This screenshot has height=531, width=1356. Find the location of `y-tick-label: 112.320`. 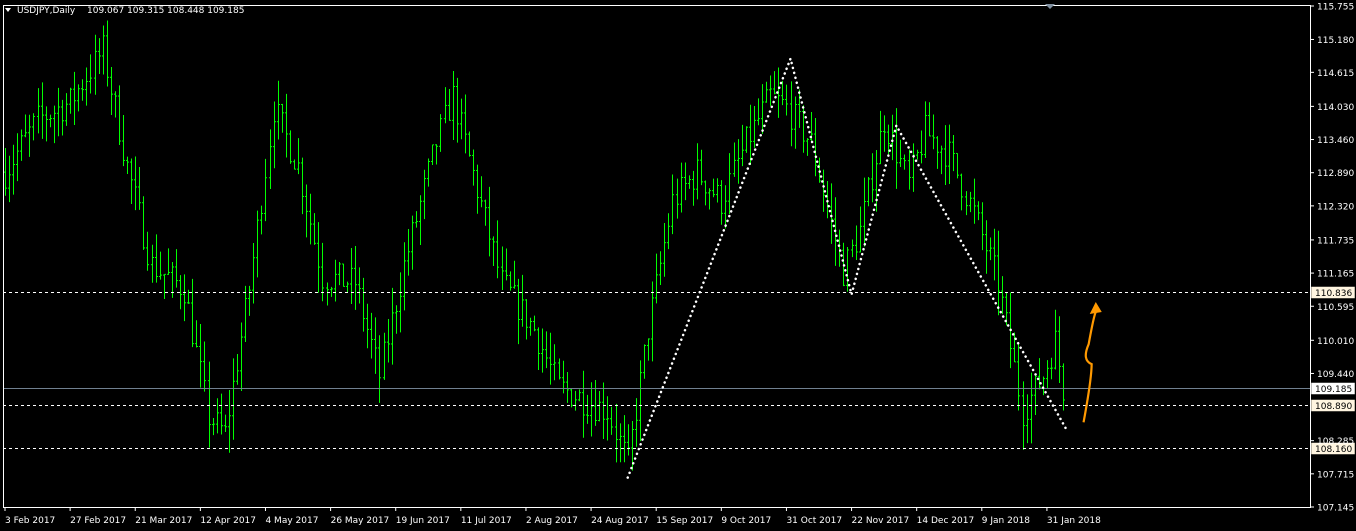

y-tick-label: 112.320 is located at coordinates (1335, 207).